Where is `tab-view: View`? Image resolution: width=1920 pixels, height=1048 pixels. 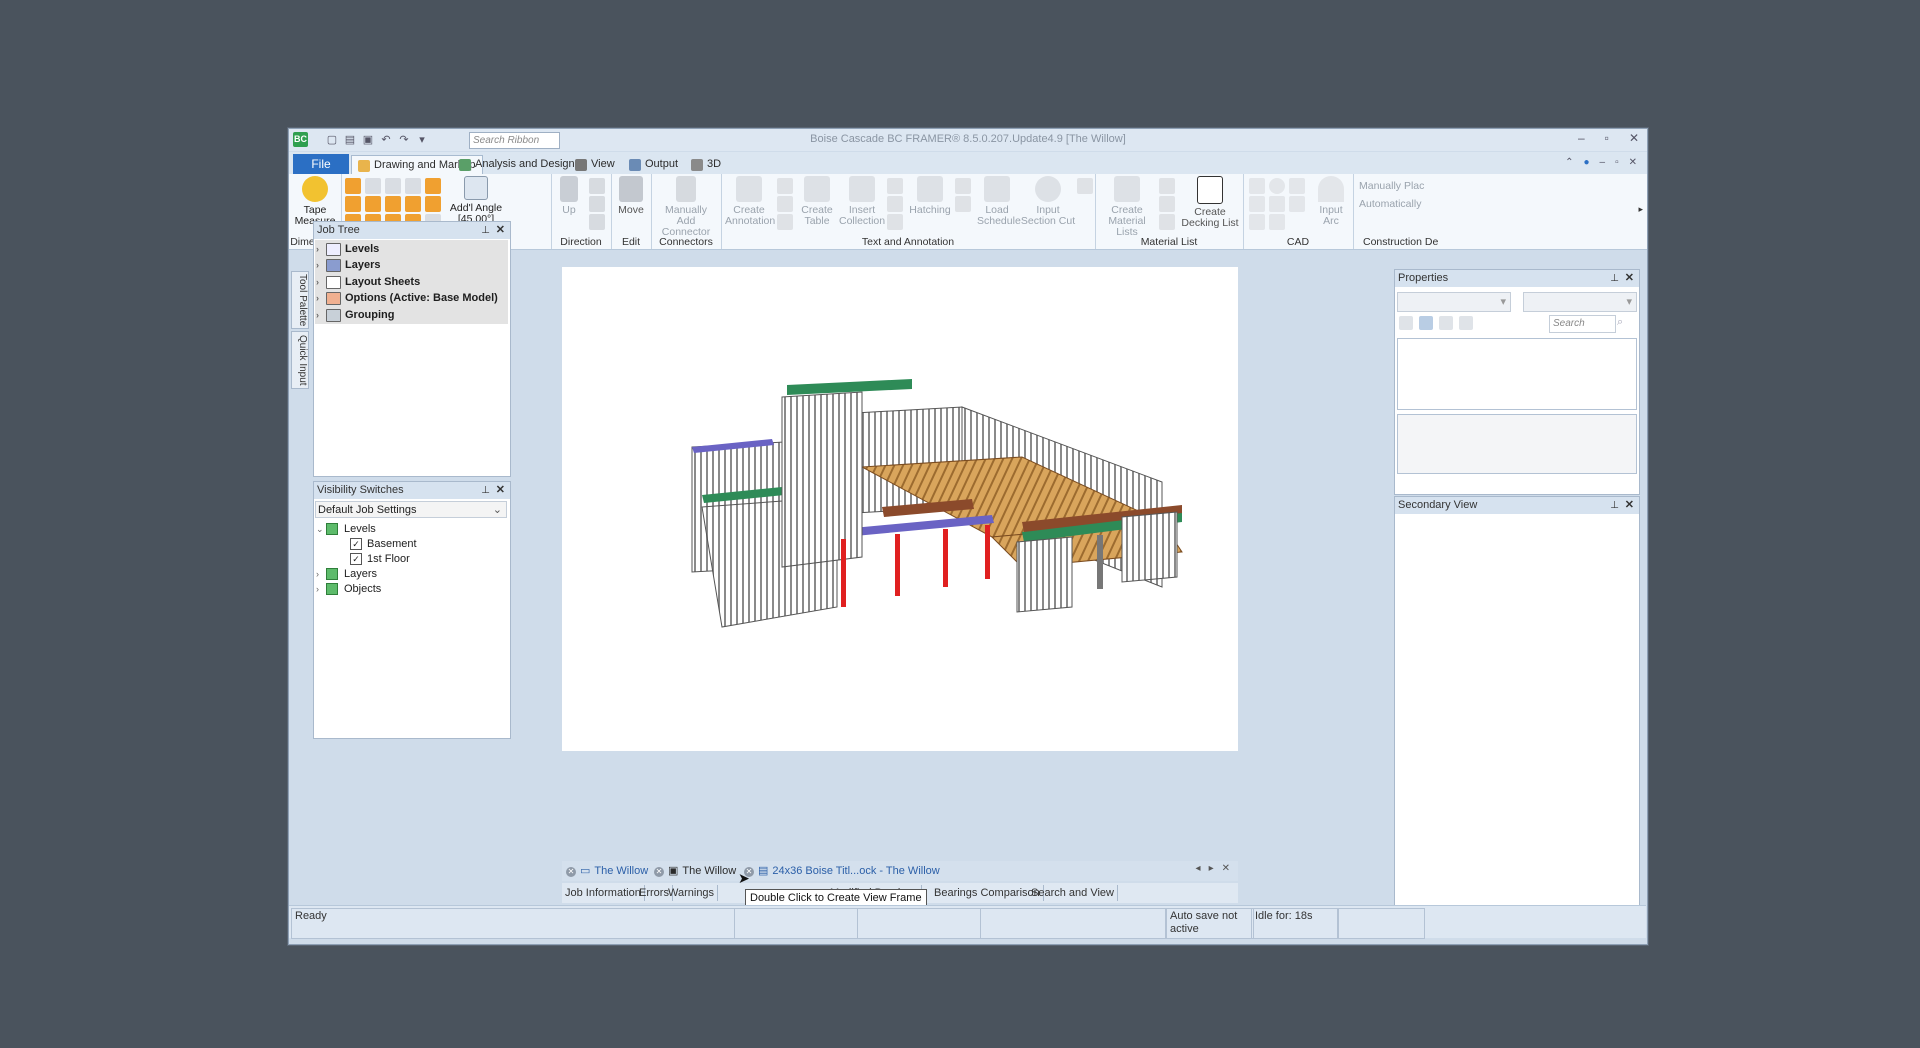
tab-view: View is located at coordinates (595, 164).